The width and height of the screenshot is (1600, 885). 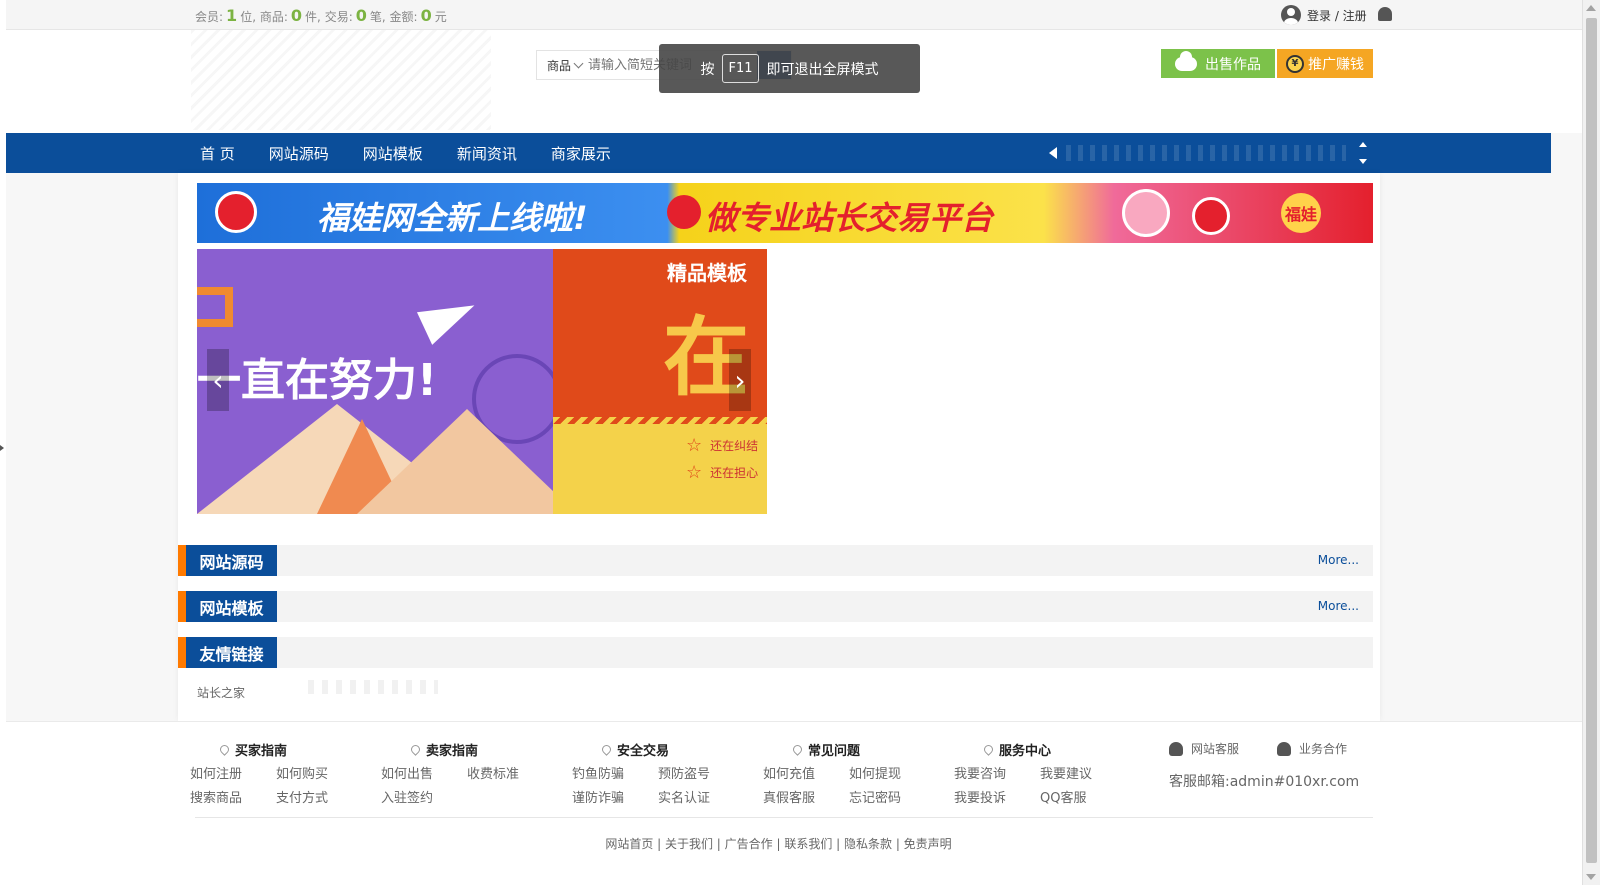 What do you see at coordinates (1025, 751) in the screenshot?
I see `footer-col-title: 服务中心` at bounding box center [1025, 751].